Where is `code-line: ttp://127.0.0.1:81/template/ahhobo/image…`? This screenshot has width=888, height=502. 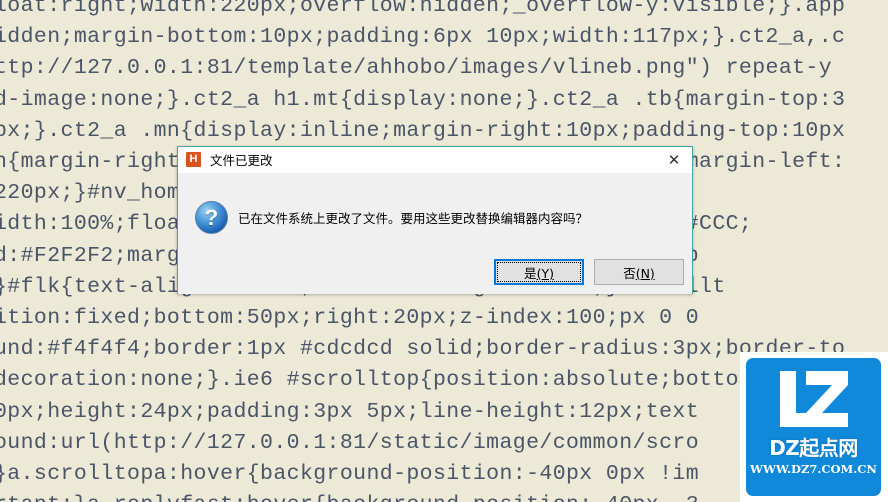 code-line: ttp://127.0.0.1:81/template/ahhobo/image… is located at coordinates (416, 68).